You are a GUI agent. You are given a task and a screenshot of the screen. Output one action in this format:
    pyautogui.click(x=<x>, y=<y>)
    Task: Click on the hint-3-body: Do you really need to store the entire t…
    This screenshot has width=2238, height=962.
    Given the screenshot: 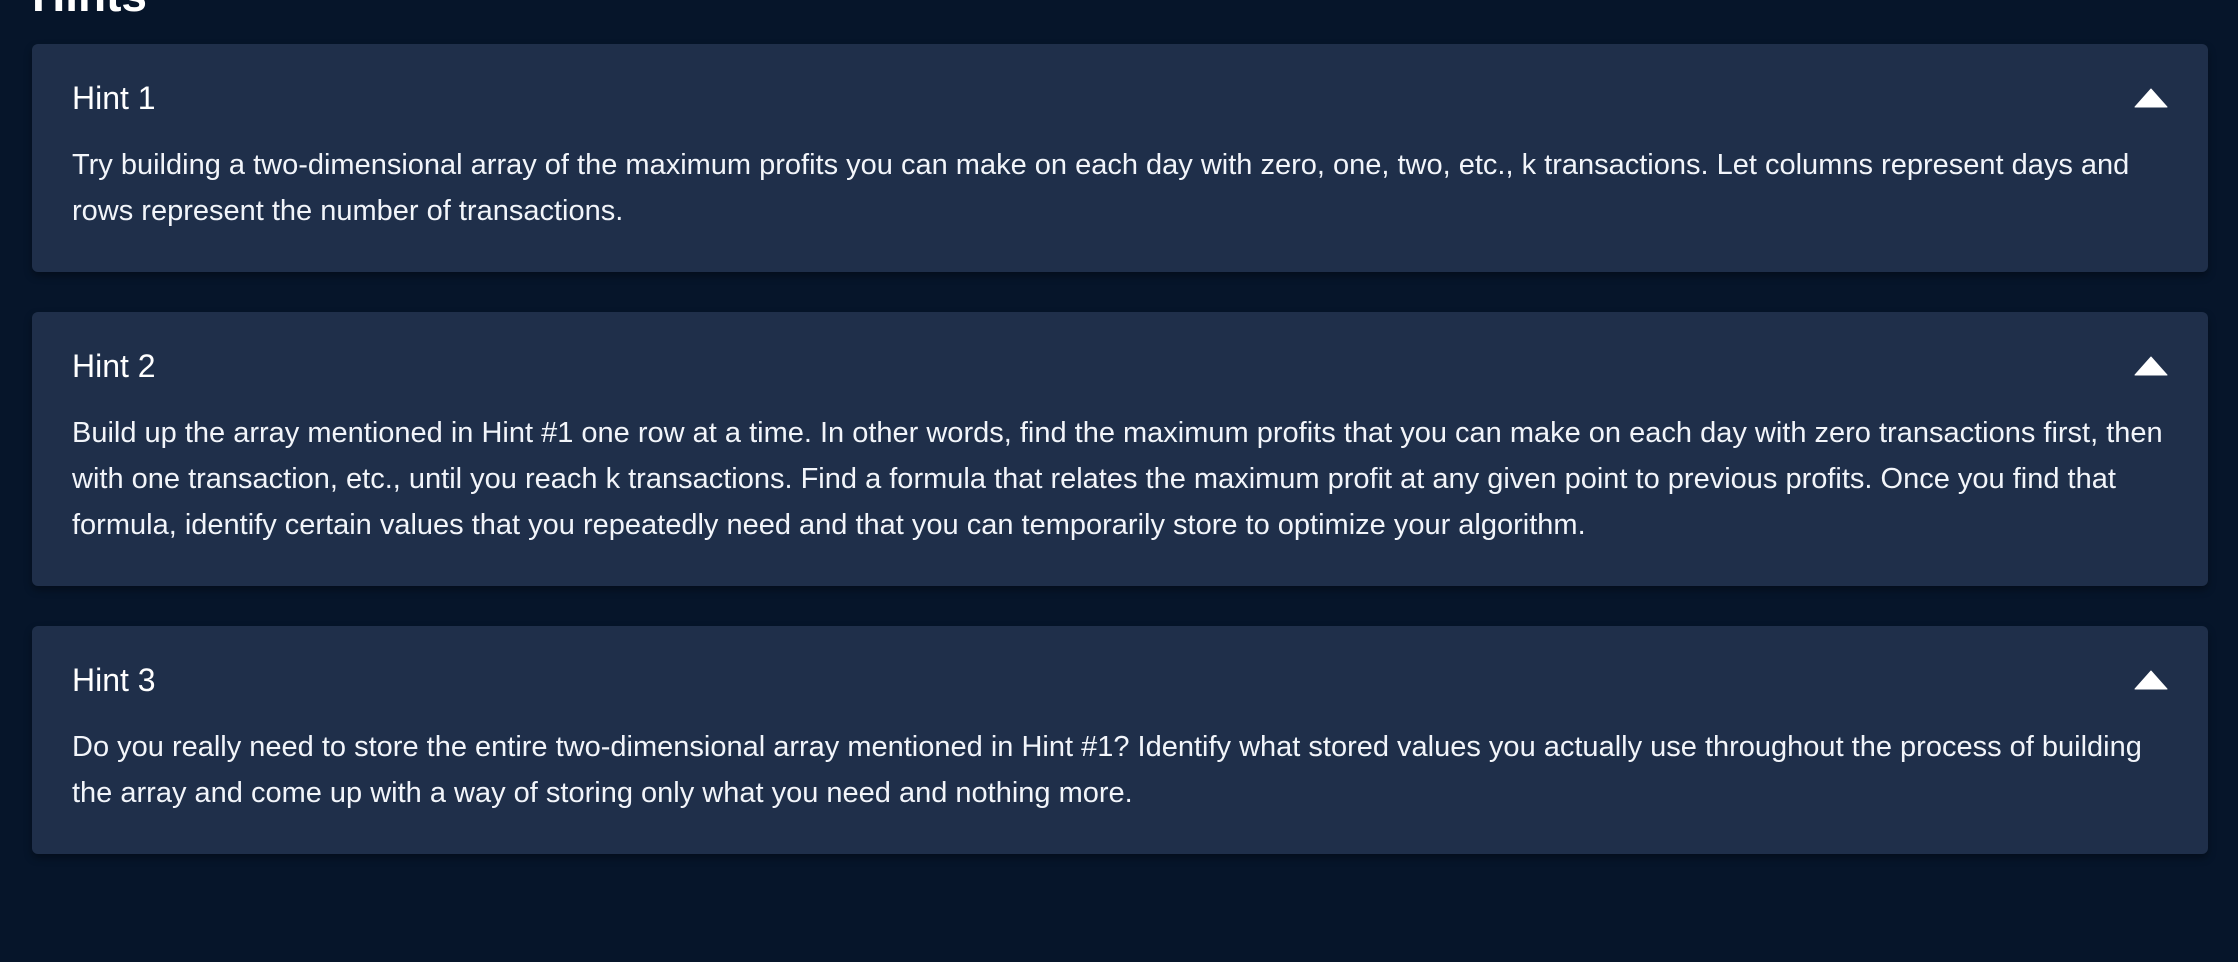 What is the action you would take?
    pyautogui.click(x=1107, y=770)
    